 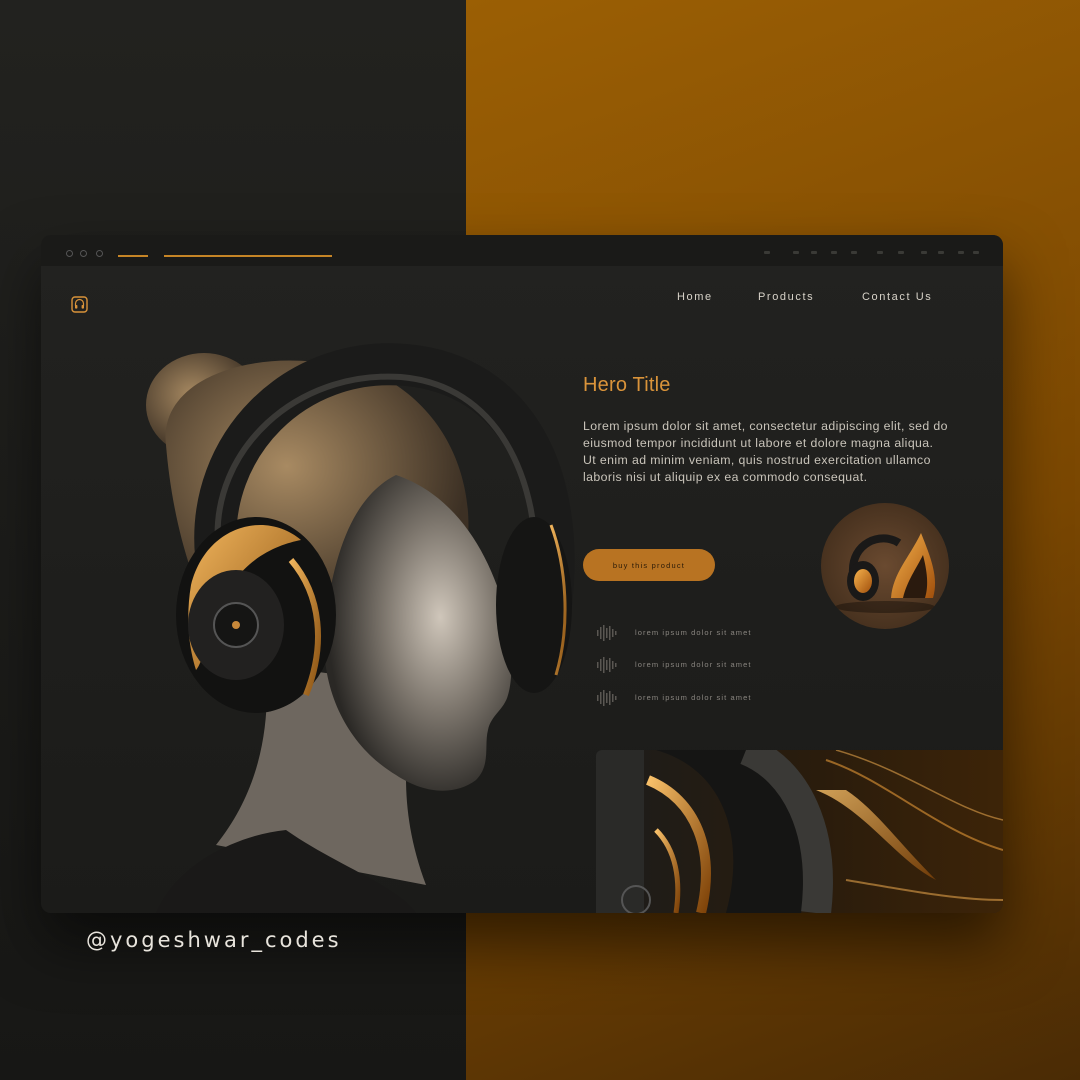 What do you see at coordinates (69, 253) in the screenshot?
I see `window-close-dot` at bounding box center [69, 253].